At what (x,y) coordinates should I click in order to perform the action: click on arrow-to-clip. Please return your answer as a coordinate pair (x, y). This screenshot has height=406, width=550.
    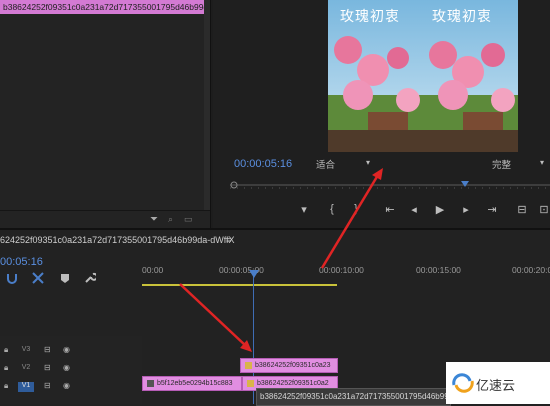
    Looking at the image, I should click on (213, 315).